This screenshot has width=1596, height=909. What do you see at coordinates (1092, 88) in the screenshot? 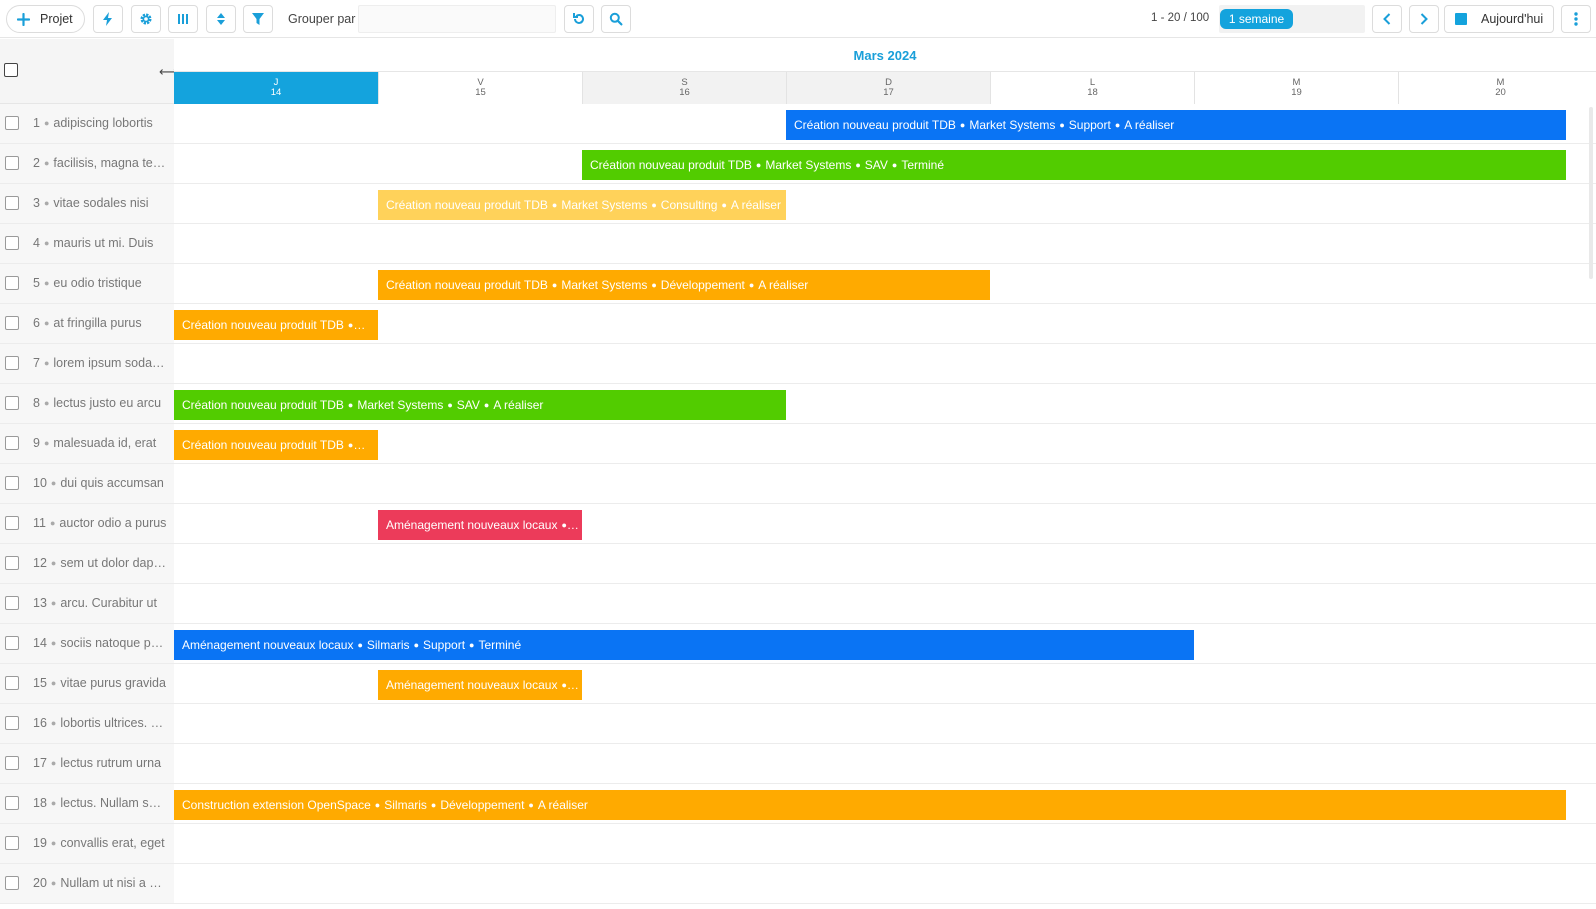
I see `day-column-header: L 18` at bounding box center [1092, 88].